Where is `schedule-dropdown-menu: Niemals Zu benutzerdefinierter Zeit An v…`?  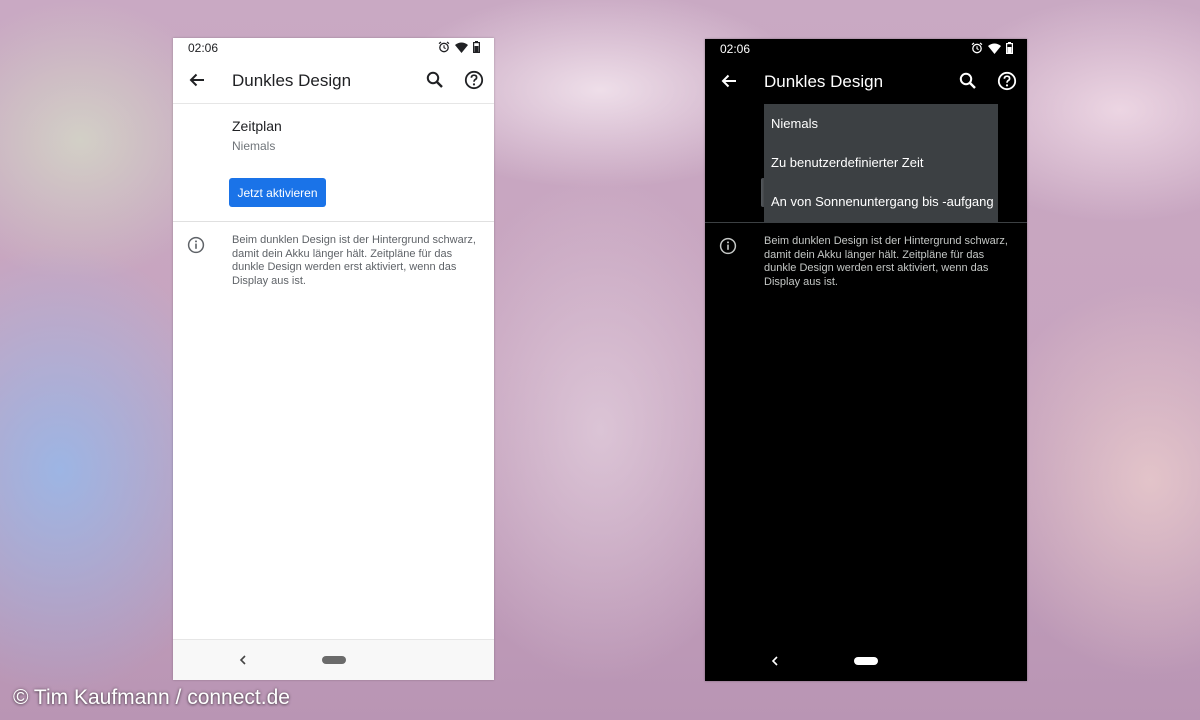
schedule-dropdown-menu: Niemals Zu benutzerdefinierter Zeit An v… is located at coordinates (881, 163).